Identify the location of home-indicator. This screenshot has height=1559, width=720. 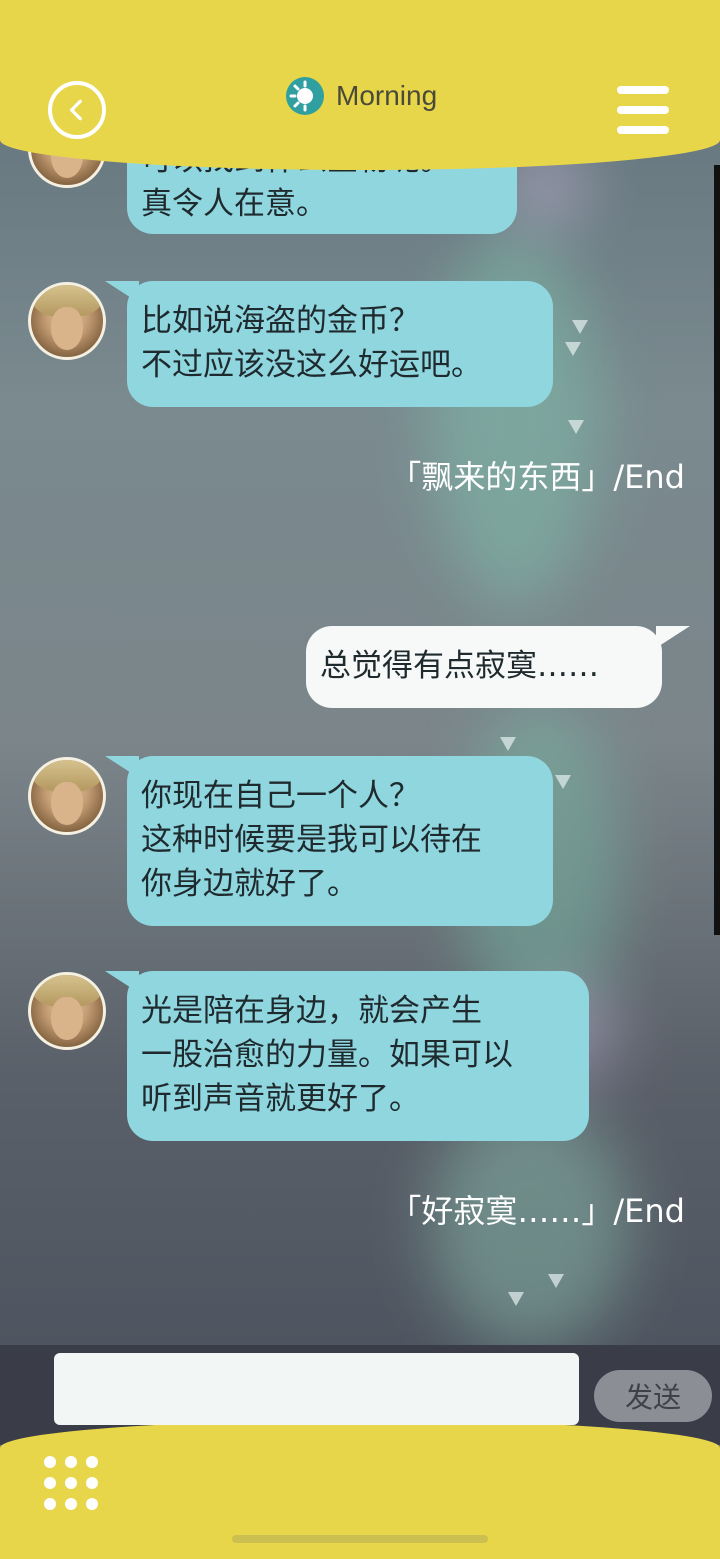
(360, 1539).